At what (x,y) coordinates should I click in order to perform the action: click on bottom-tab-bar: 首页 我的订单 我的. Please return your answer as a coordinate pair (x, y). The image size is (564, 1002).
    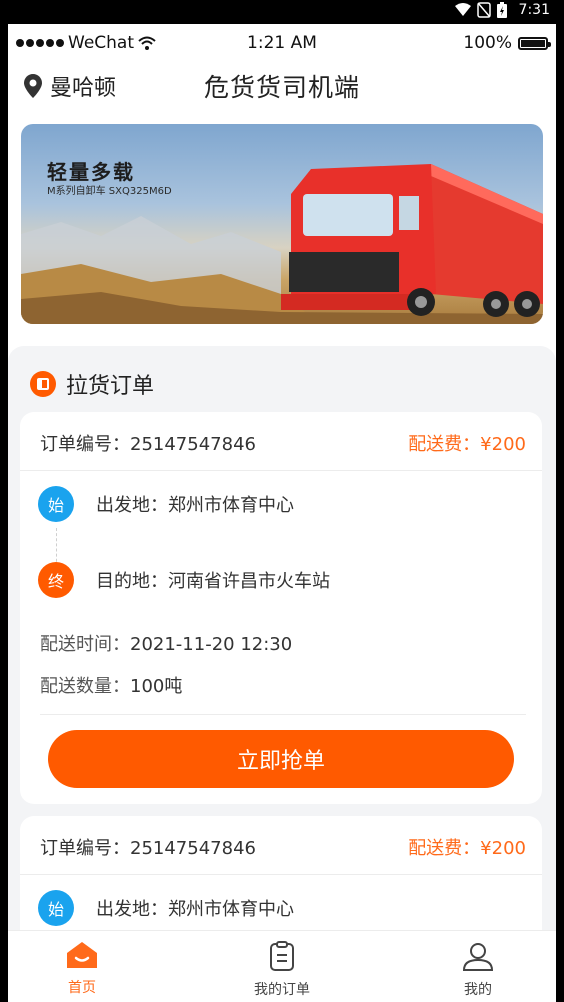
    Looking at the image, I should click on (282, 966).